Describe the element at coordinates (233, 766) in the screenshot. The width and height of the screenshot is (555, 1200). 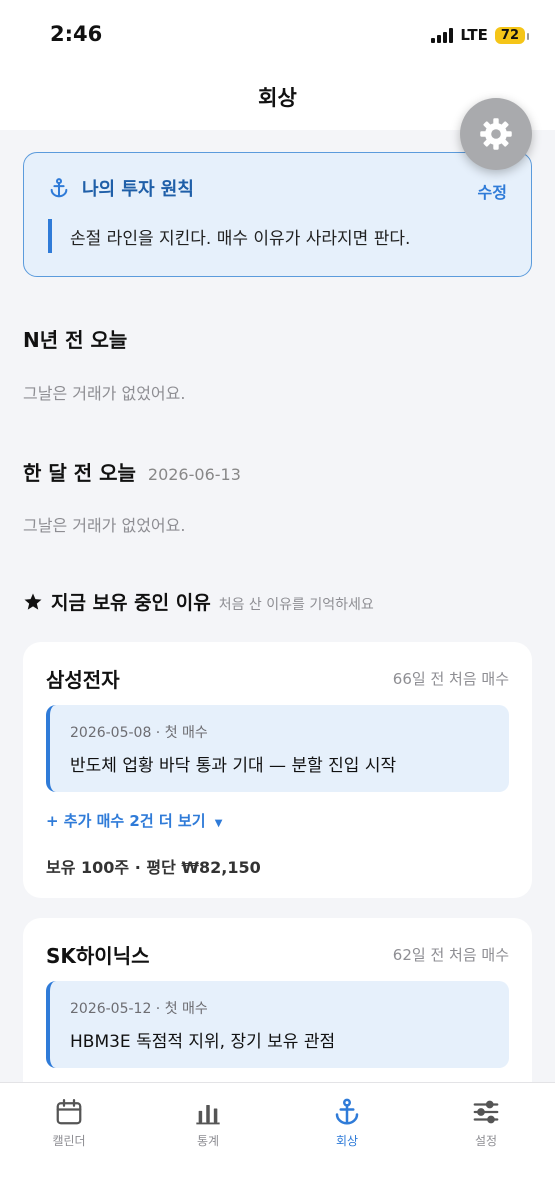
I see `trade-reason: 반도체 업황 바닥 통과 기대 — 분할 진입 시작` at that location.